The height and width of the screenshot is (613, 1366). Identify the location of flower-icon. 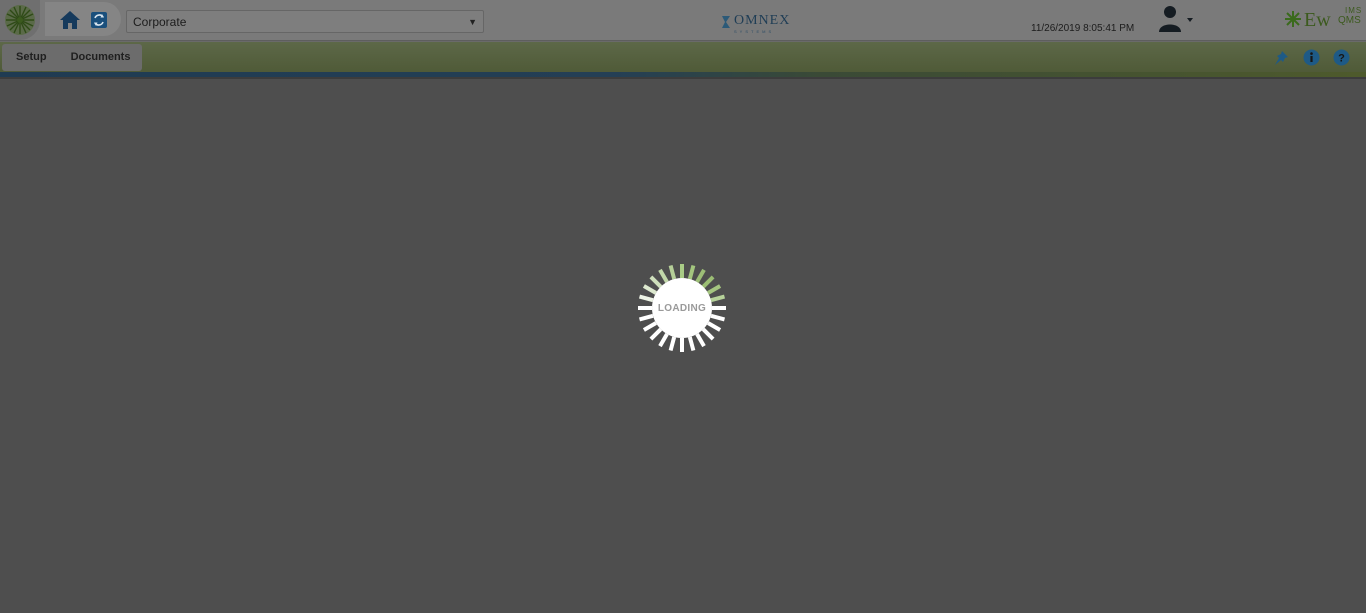
(1293, 19).